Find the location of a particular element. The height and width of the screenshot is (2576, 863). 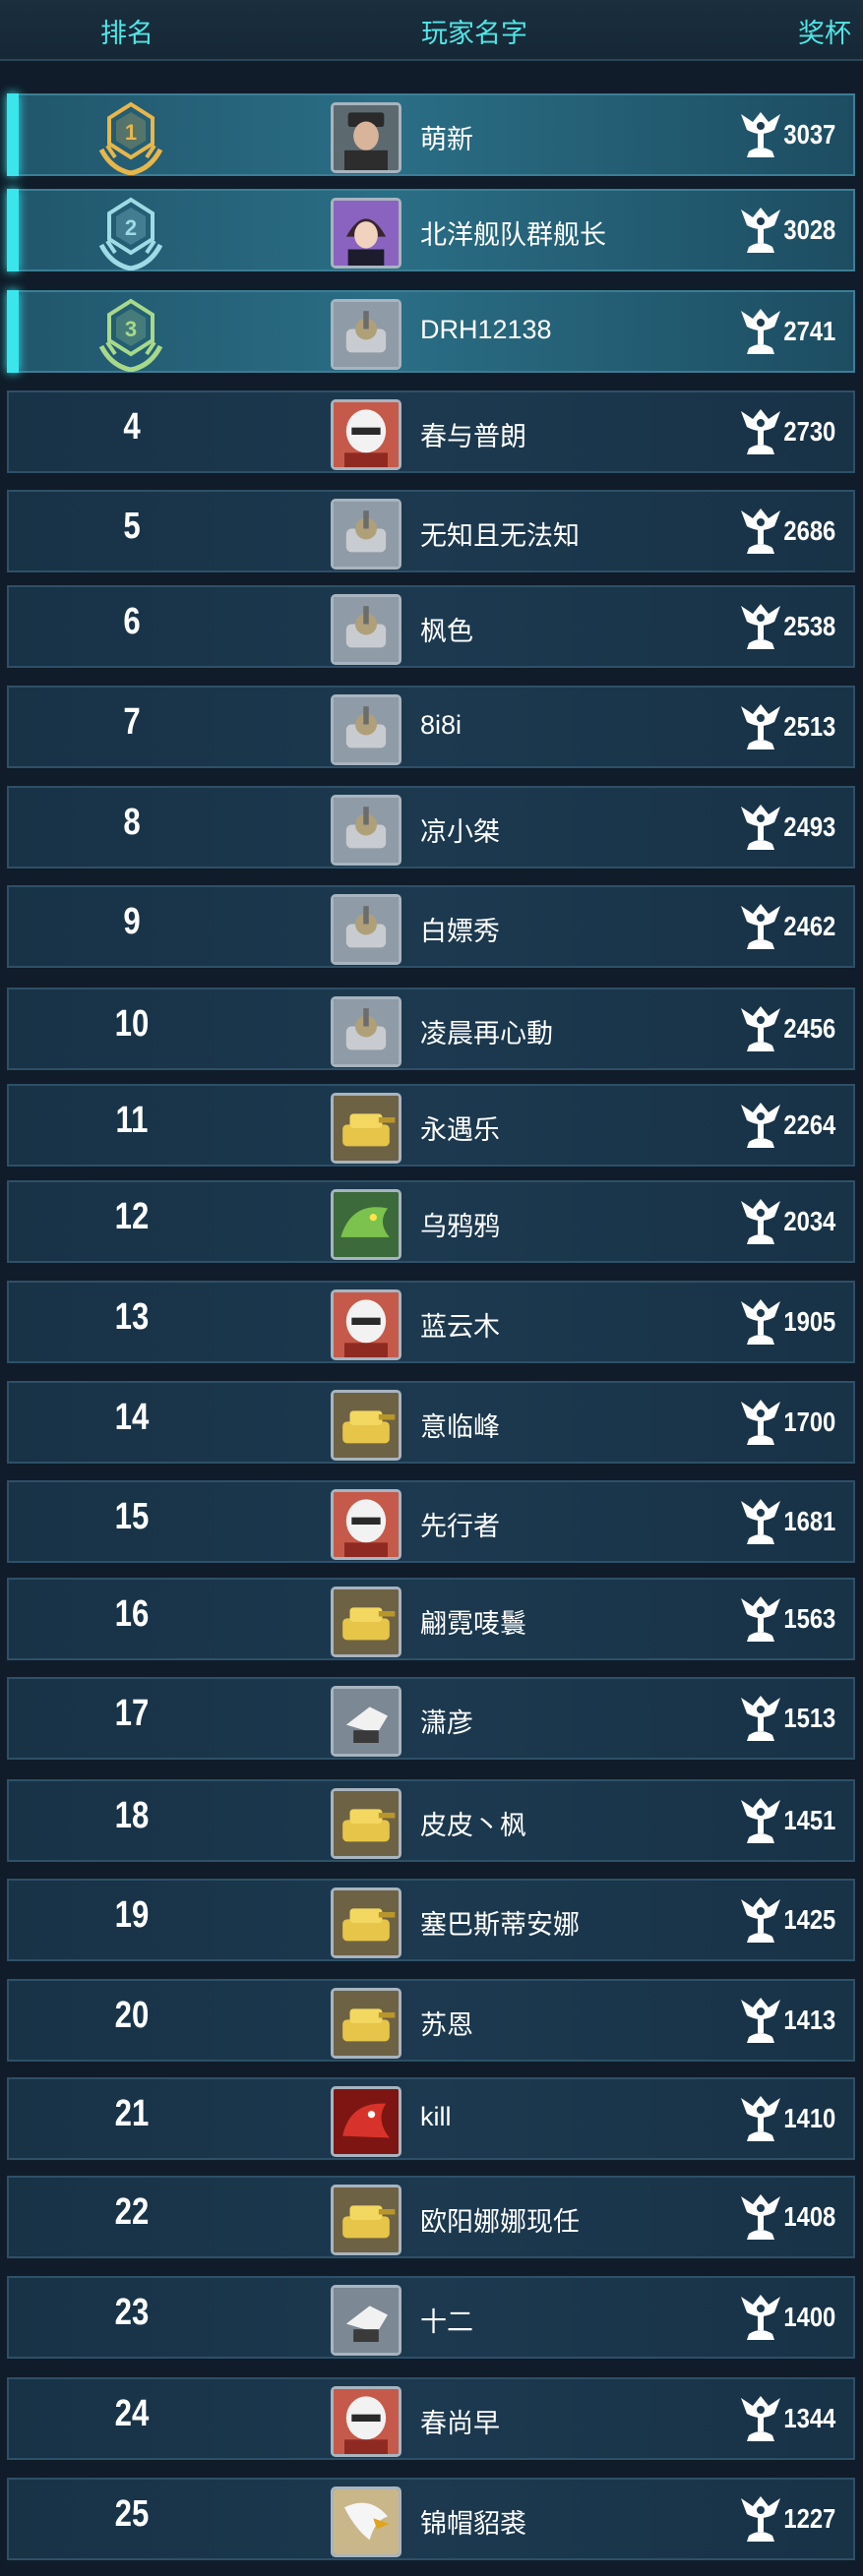

silver-medal-icon: 2 is located at coordinates (131, 232).